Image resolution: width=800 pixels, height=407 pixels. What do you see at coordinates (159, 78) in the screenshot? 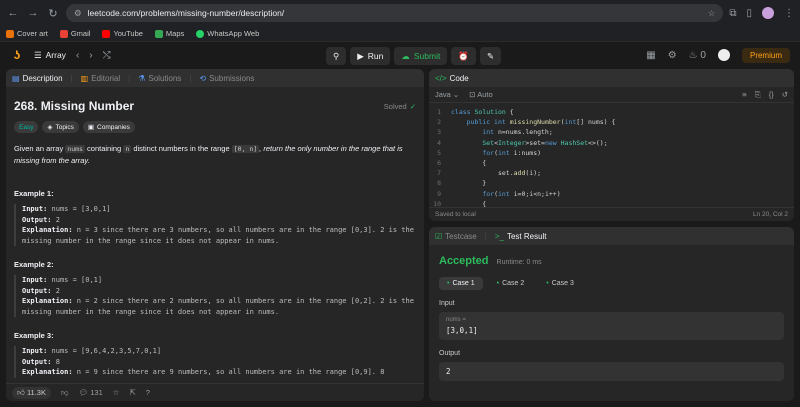
I see `tab-solutions: ⚗ Solutions` at bounding box center [159, 78].